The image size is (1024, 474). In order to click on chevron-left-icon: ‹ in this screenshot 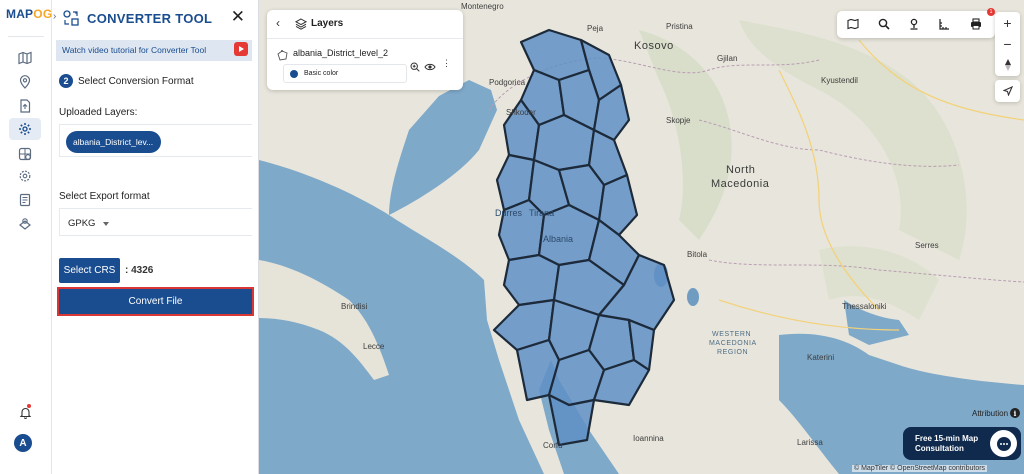, I will do `click(278, 23)`.